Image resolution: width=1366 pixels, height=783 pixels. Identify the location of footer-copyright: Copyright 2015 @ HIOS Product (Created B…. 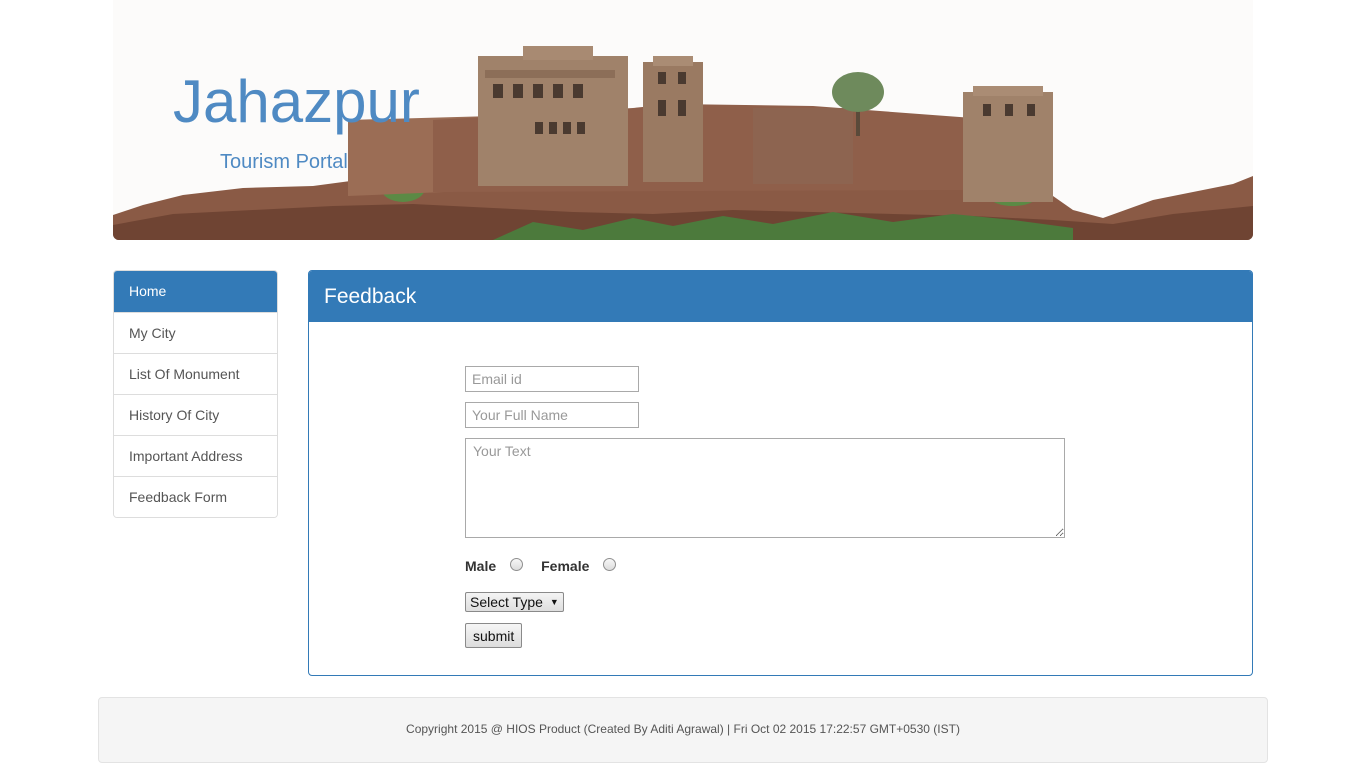
(683, 729).